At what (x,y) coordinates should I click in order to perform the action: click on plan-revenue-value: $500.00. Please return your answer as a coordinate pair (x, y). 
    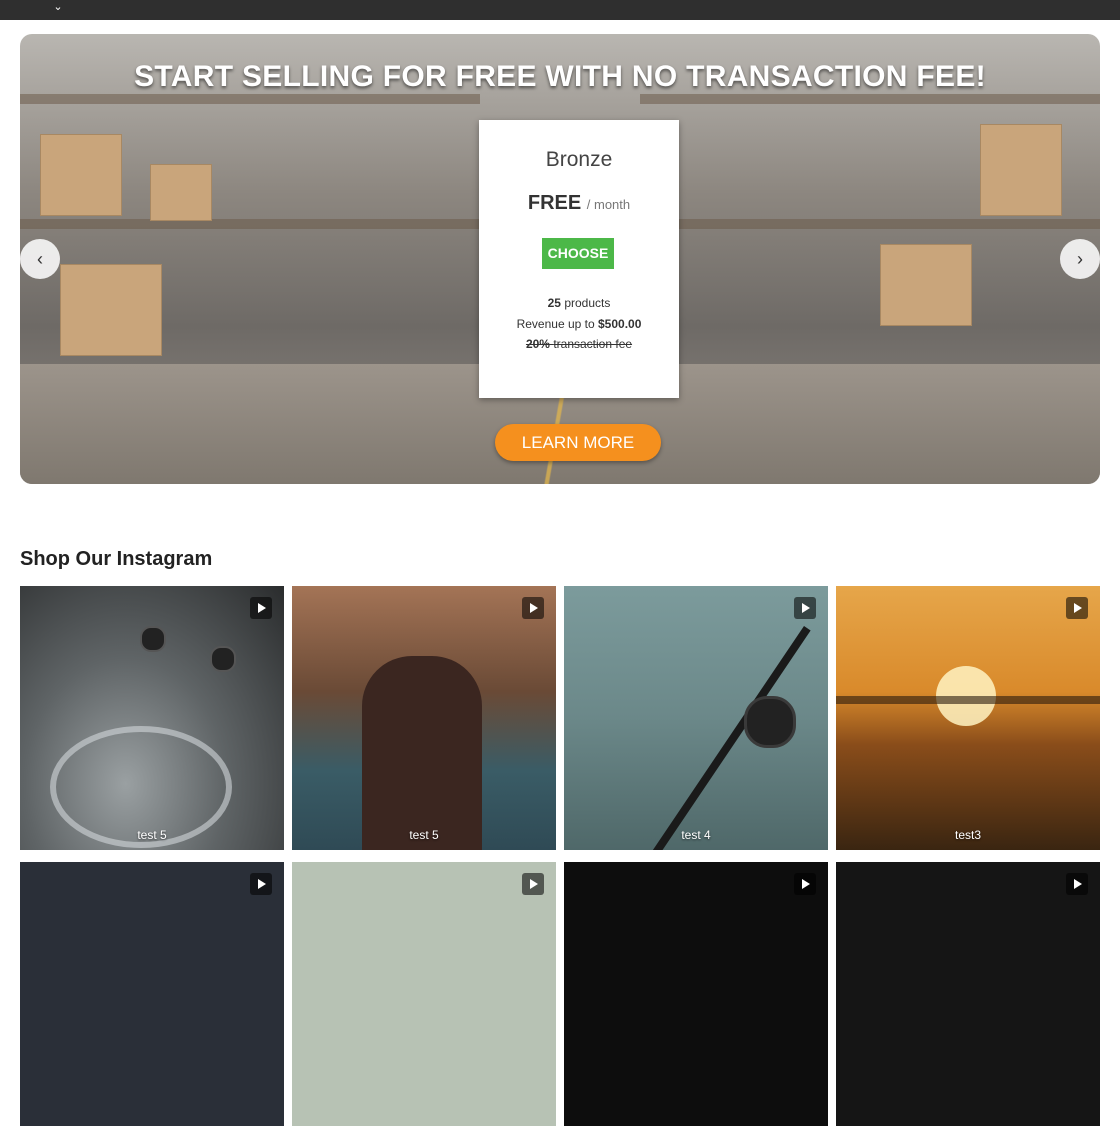
    Looking at the image, I should click on (620, 324).